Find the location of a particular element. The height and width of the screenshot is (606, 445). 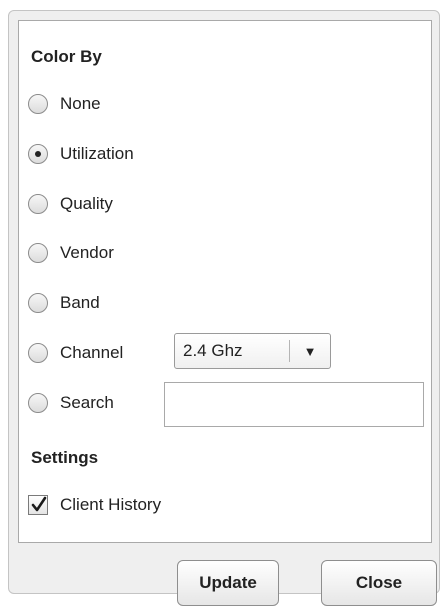

radio-option-band: Band is located at coordinates (64, 303).